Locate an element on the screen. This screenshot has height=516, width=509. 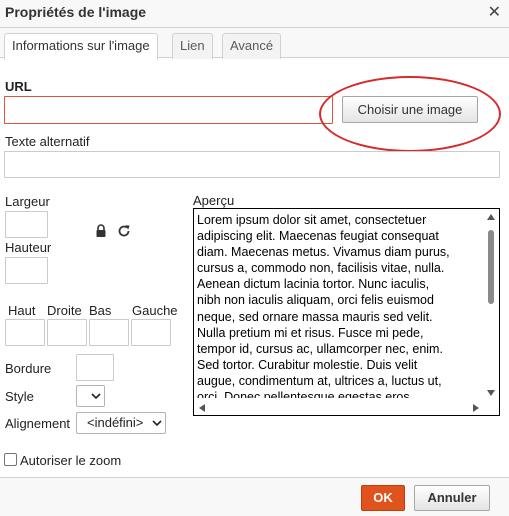
spacing-left-label: Gauche is located at coordinates (155, 310).